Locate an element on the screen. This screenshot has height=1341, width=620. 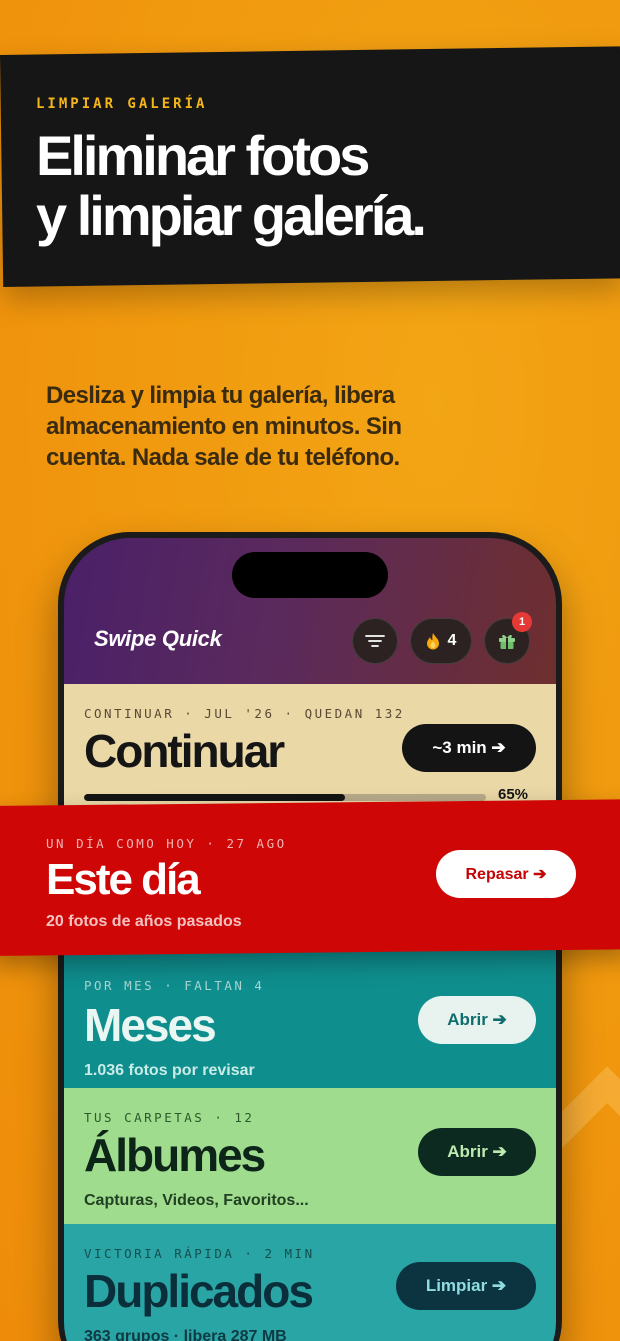
duplicates-subtitle: 363 grupos · libera 287 MB is located at coordinates (185, 1334).